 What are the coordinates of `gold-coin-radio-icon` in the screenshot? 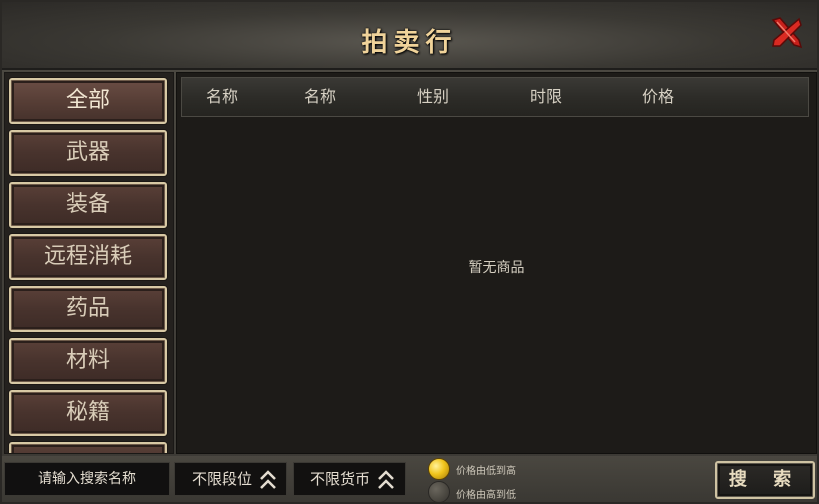 It's located at (439, 469).